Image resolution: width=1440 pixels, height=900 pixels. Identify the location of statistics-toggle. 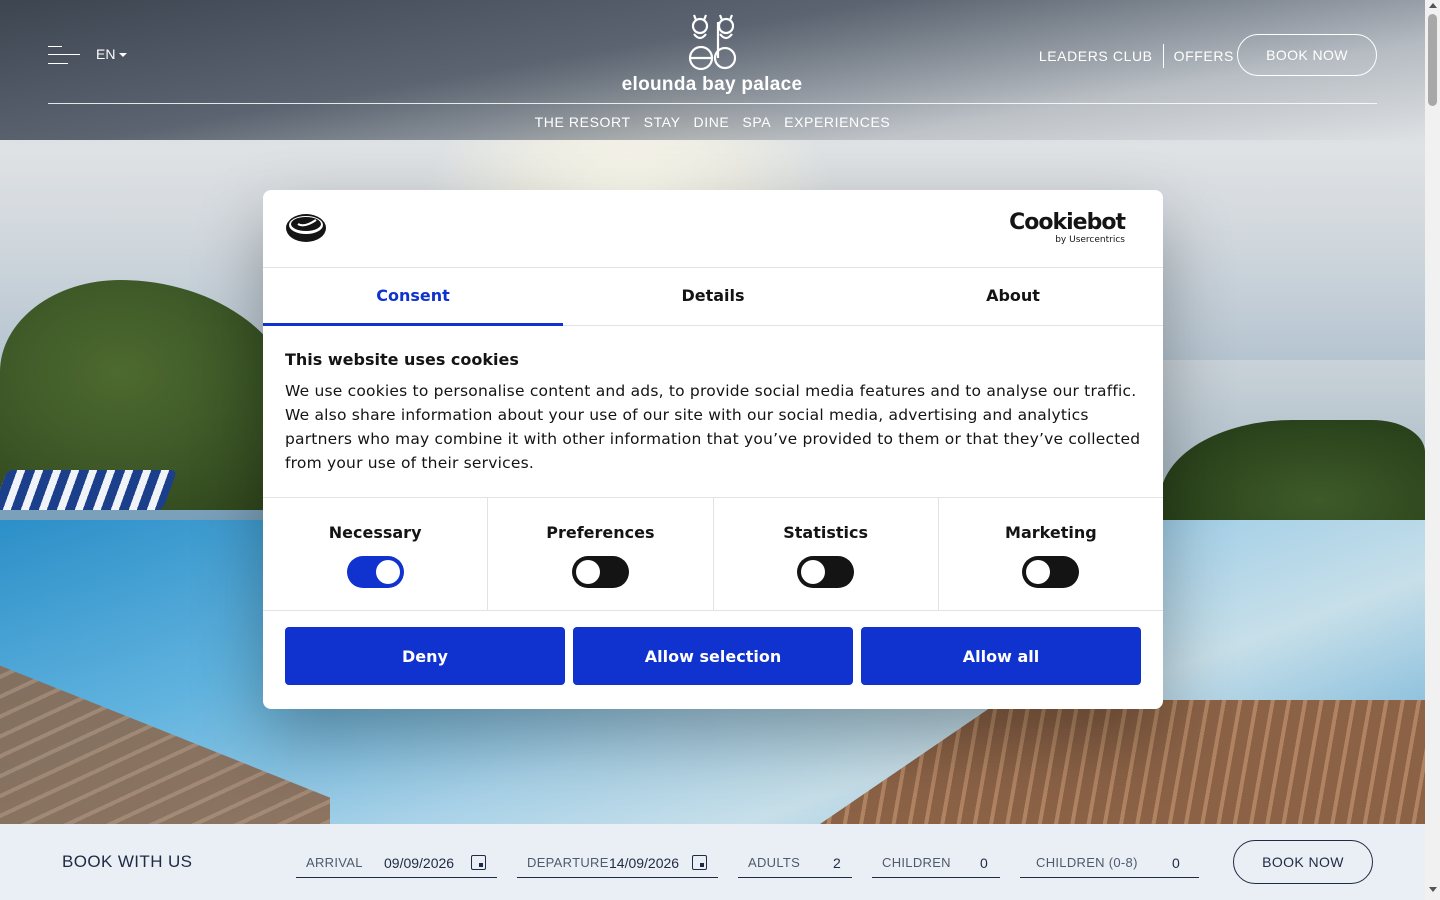
(826, 572).